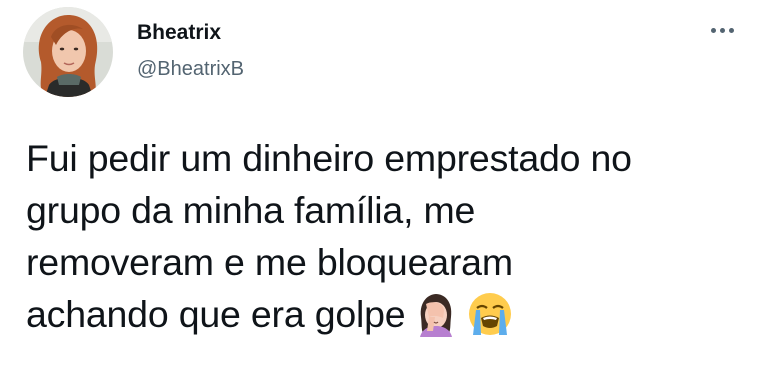 The height and width of the screenshot is (371, 758). Describe the element at coordinates (251, 210) in the screenshot. I see `tweet-text-line: grupo da minha família, me` at that location.